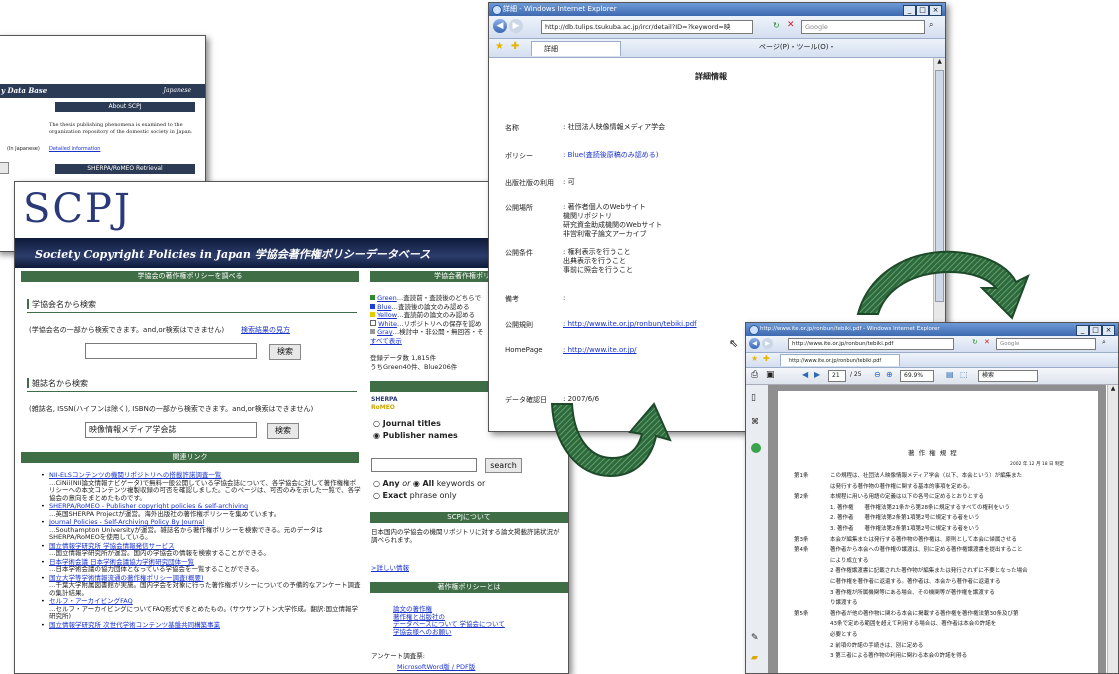 The height and width of the screenshot is (674, 1119). I want to click on article-text: り譲渡する, so click(844, 603).